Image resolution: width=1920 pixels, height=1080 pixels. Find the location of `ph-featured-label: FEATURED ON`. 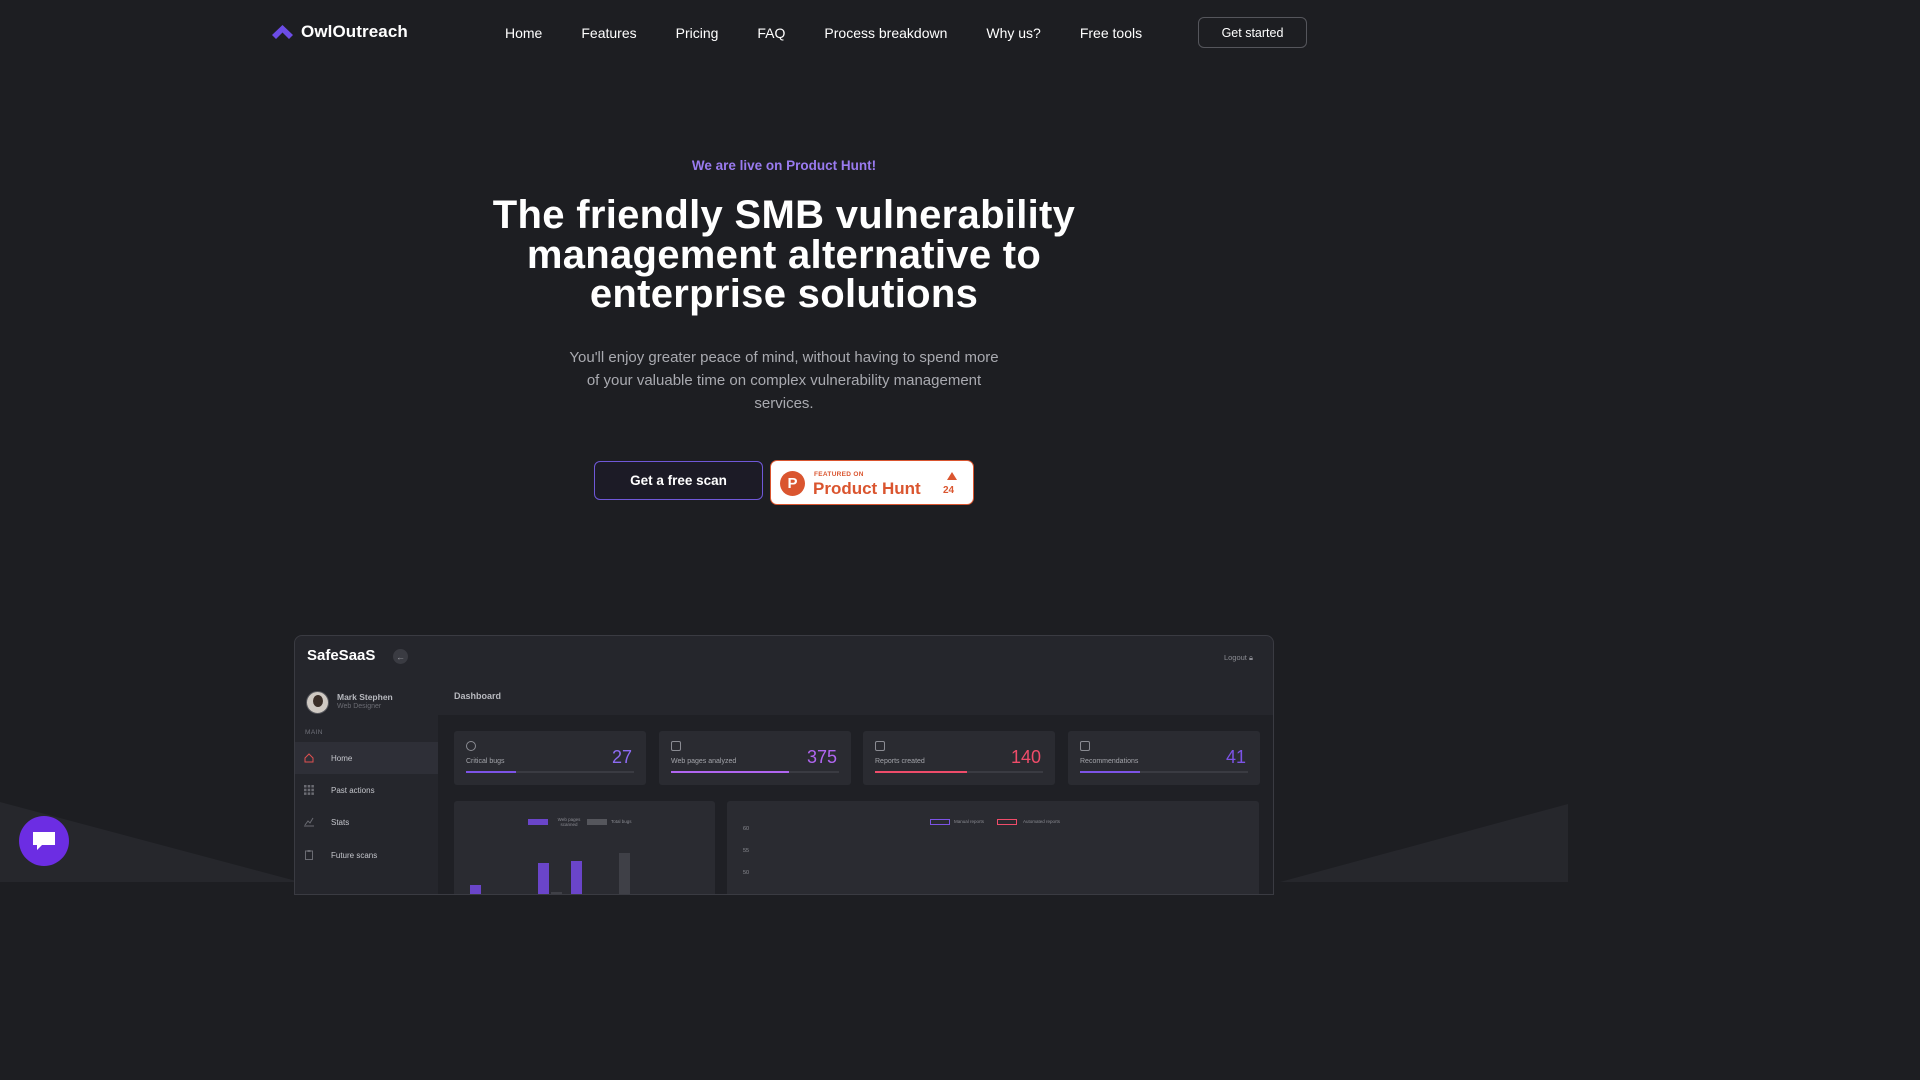

ph-featured-label: FEATURED ON is located at coordinates (839, 474).